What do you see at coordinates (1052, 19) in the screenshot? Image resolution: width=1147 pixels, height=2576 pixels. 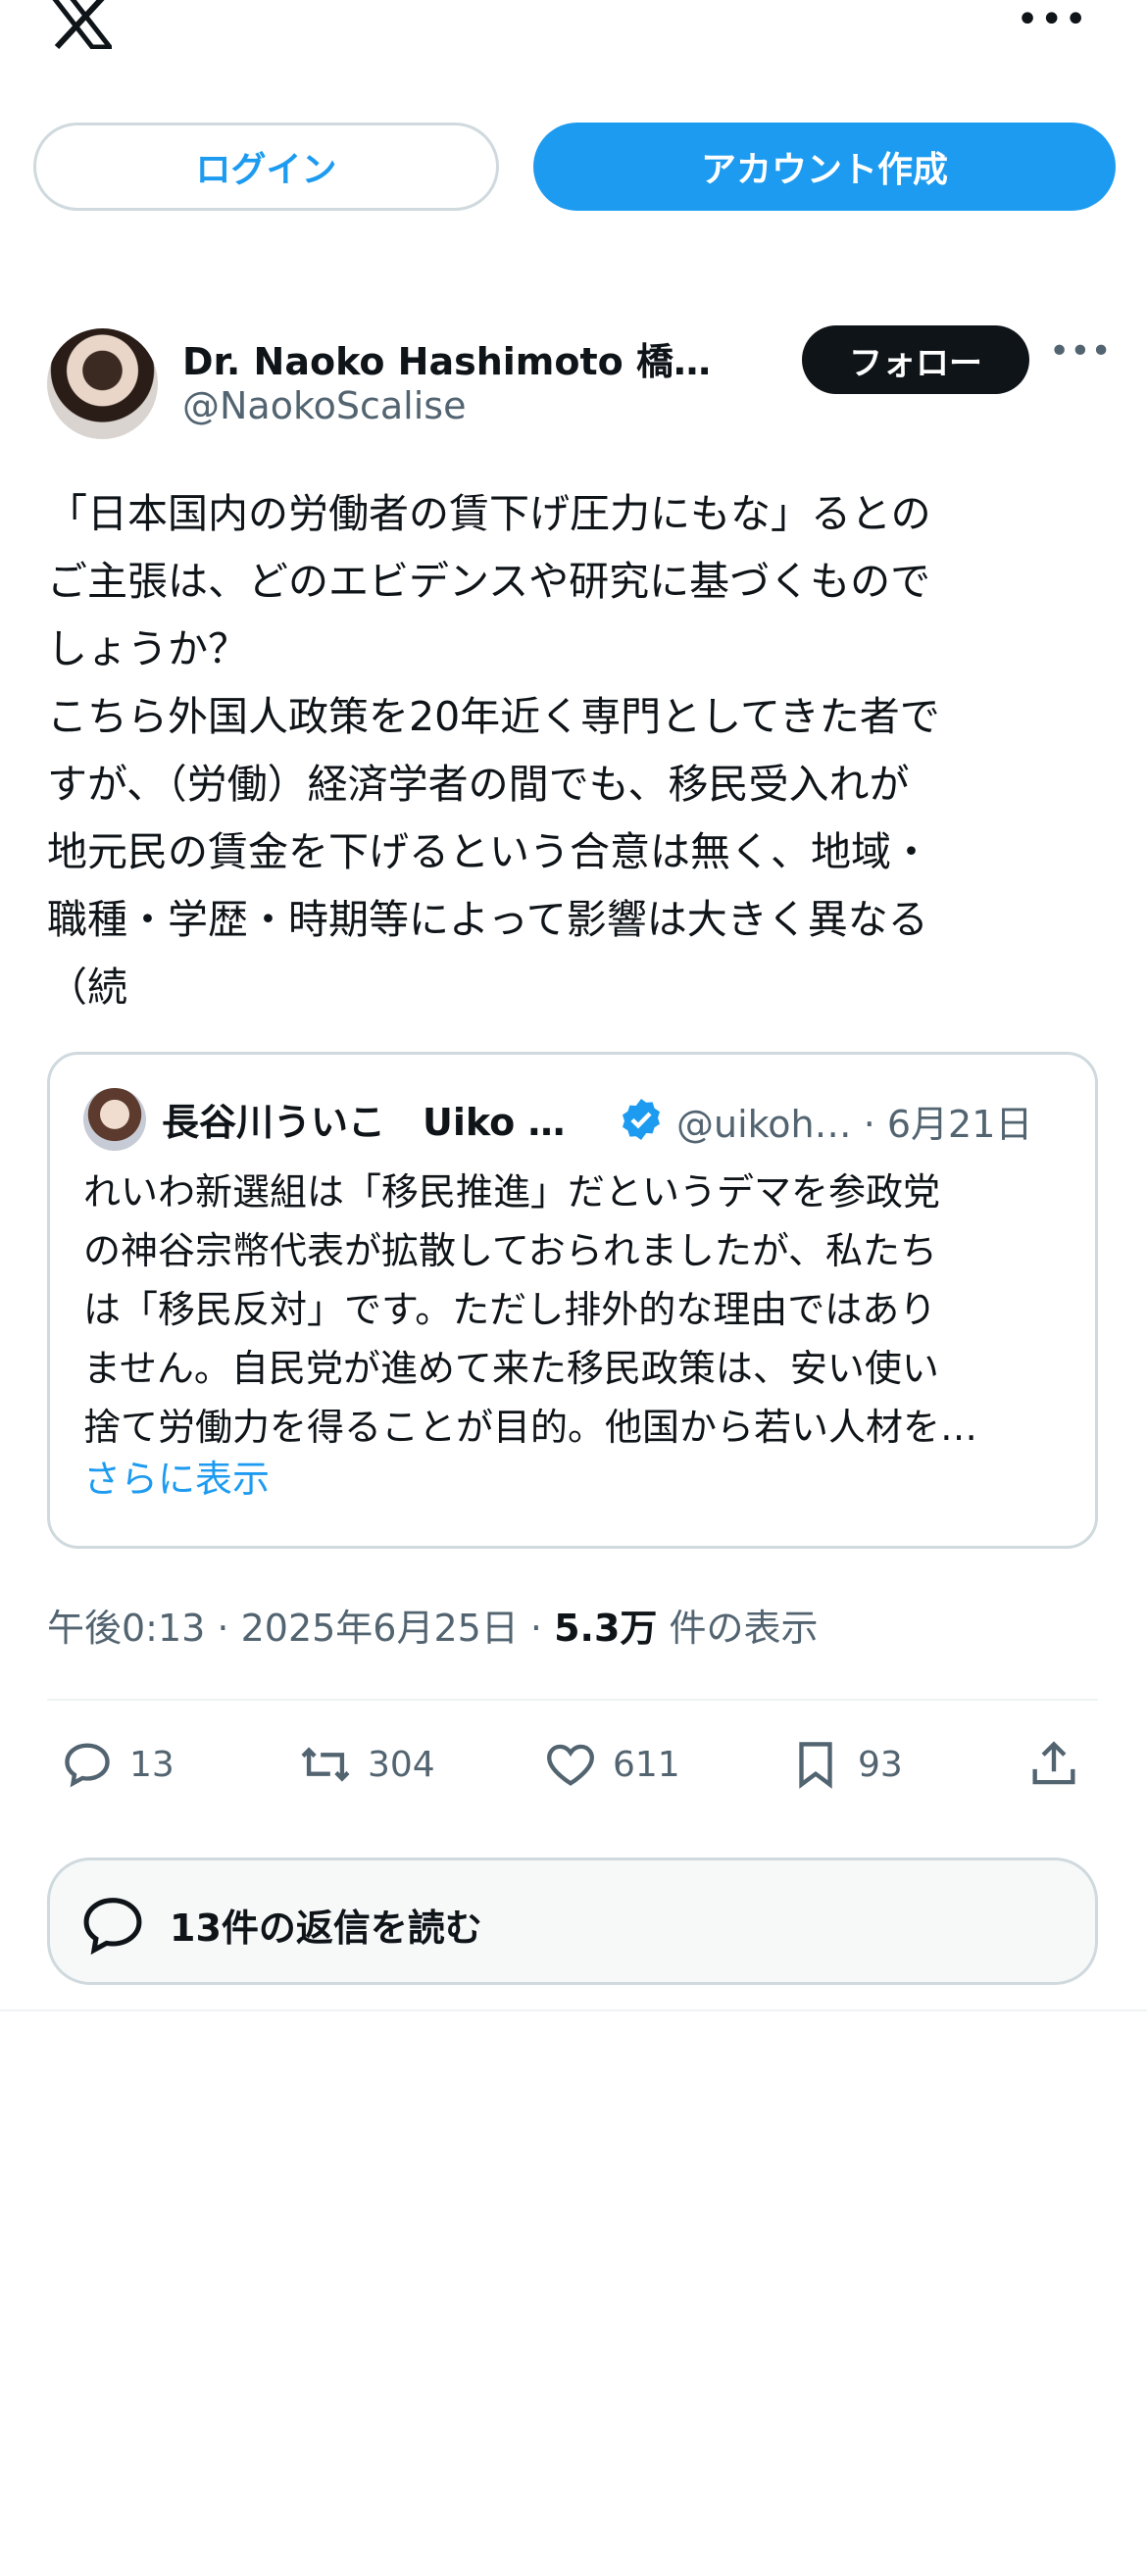 I see `more-menu-icon: •••` at bounding box center [1052, 19].